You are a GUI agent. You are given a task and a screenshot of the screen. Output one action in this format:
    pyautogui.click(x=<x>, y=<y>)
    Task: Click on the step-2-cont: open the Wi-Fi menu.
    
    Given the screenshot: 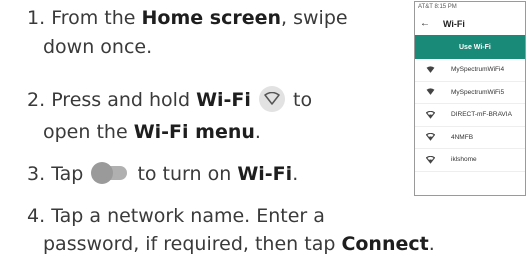 What is the action you would take?
    pyautogui.click(x=152, y=132)
    